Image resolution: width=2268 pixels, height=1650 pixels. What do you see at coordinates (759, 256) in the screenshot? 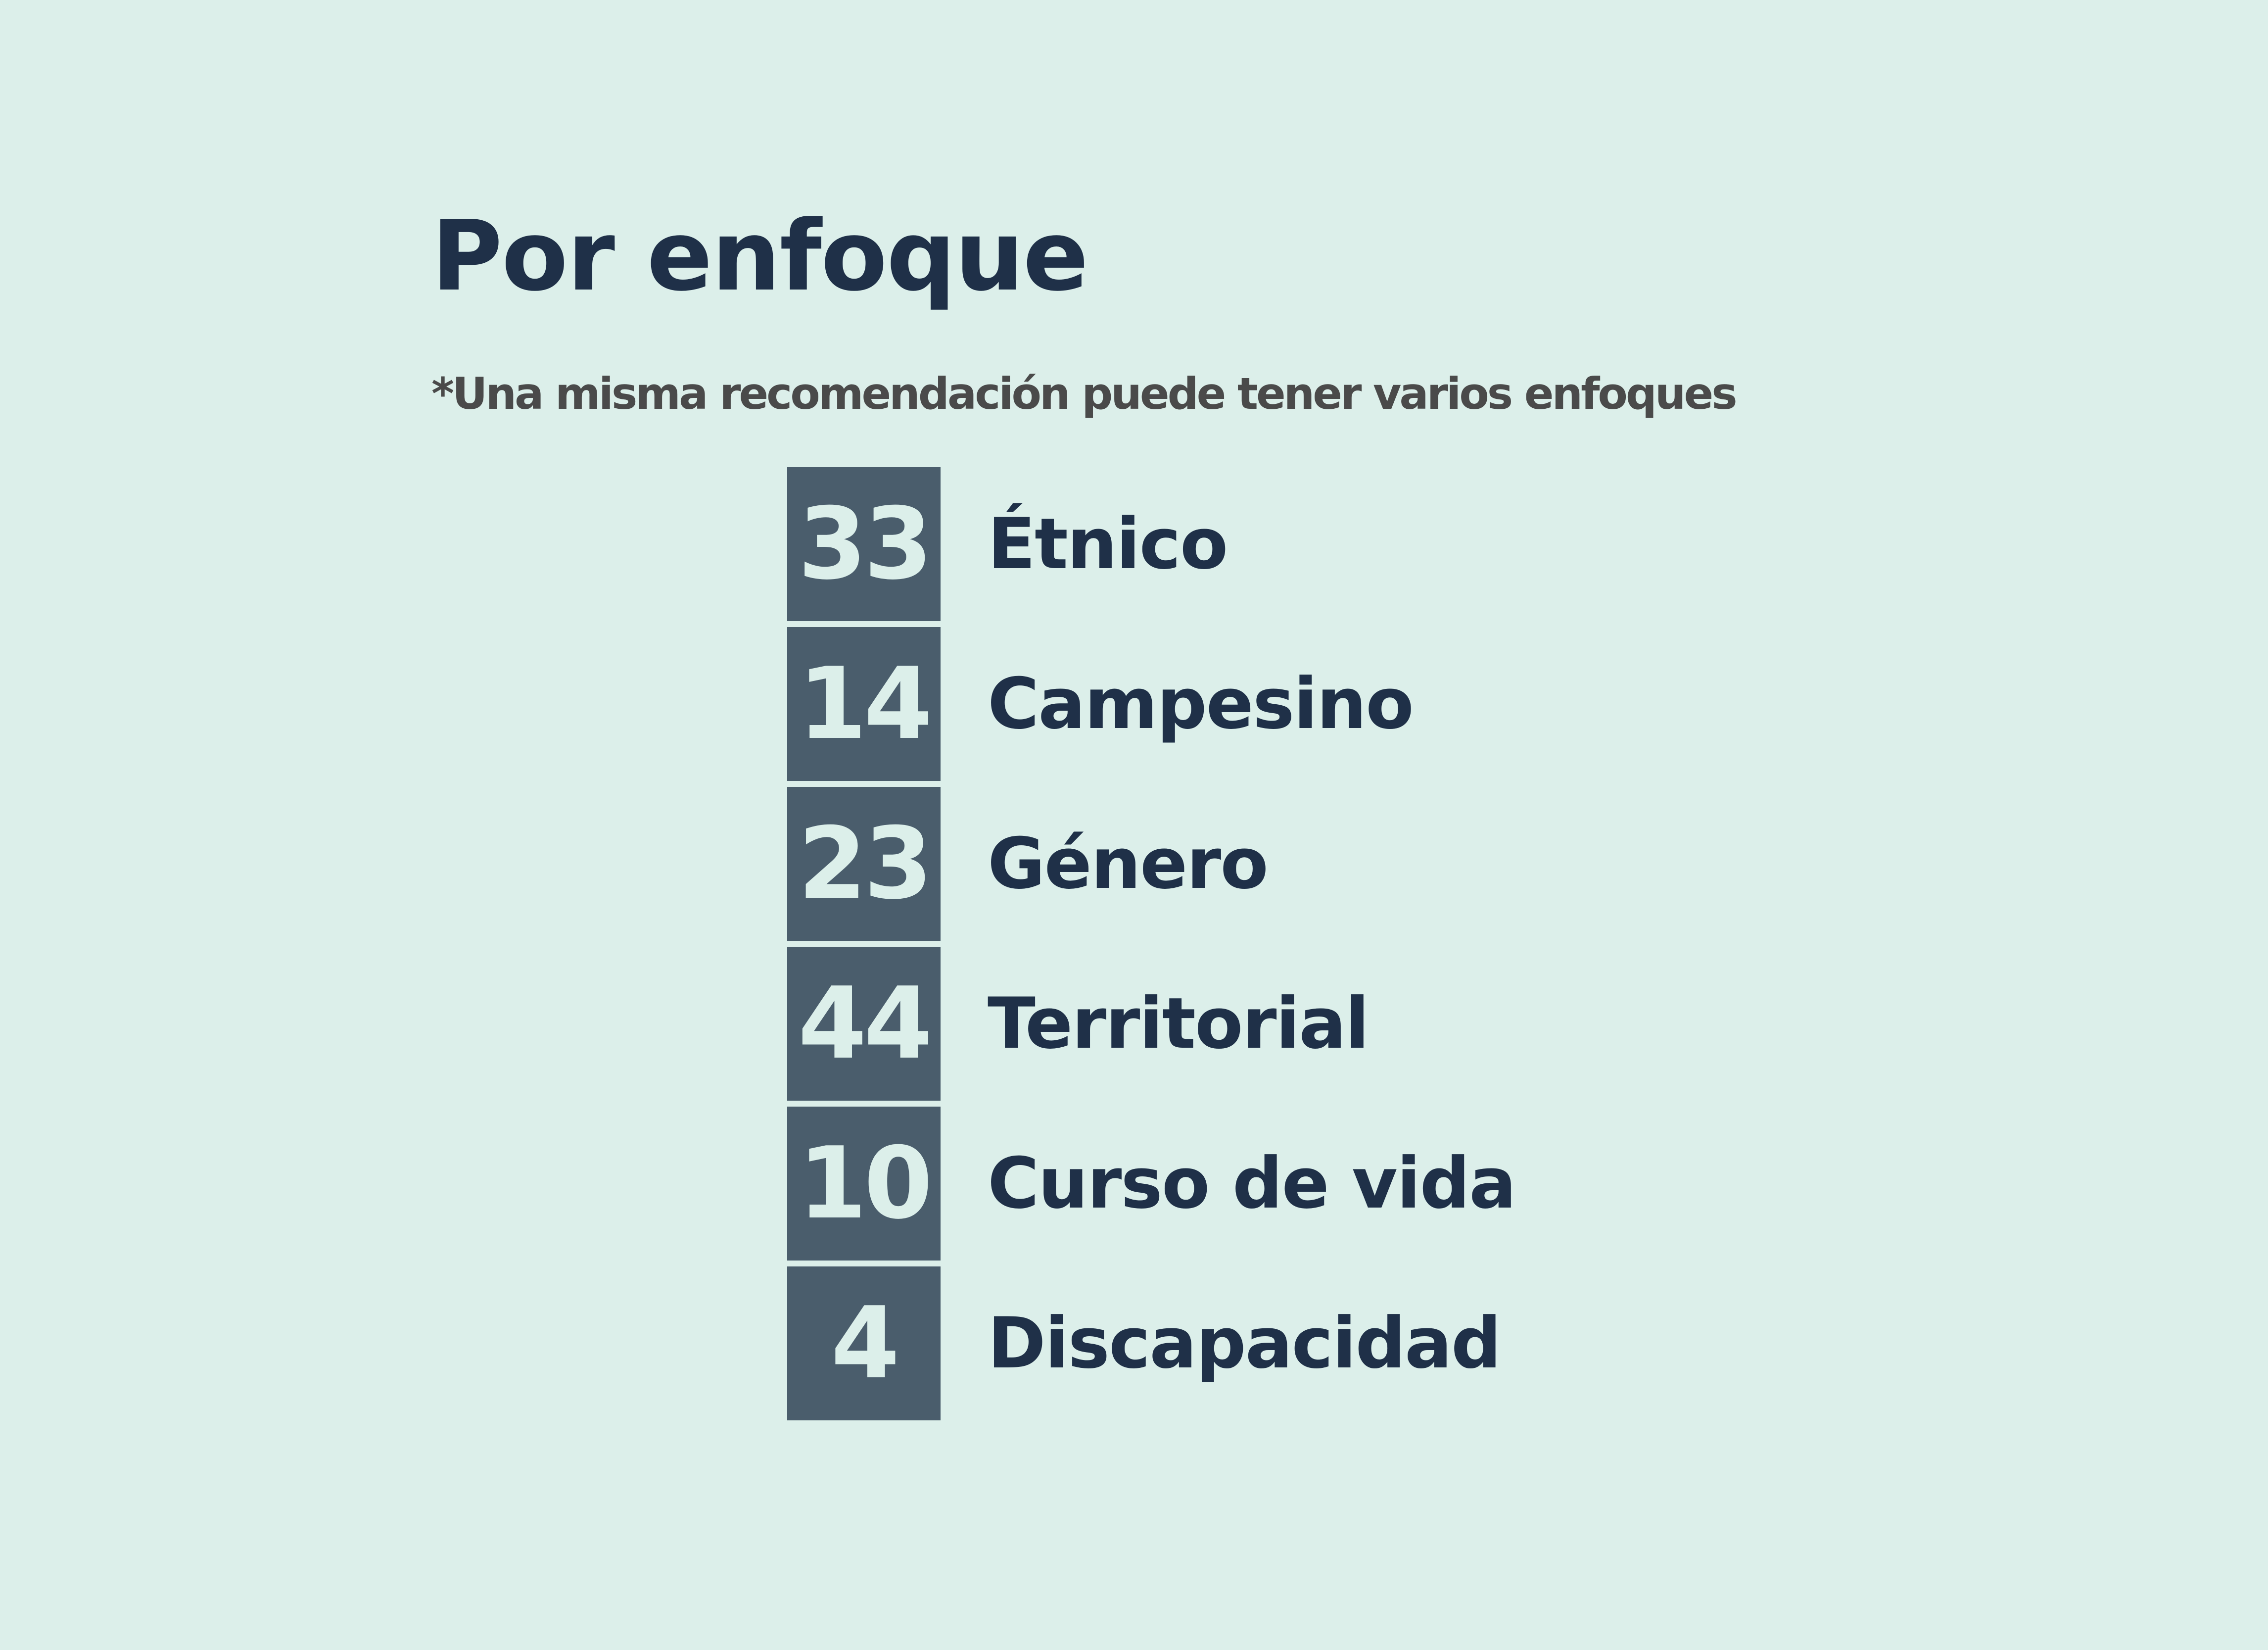
I see `page-title: Por enfoque` at bounding box center [759, 256].